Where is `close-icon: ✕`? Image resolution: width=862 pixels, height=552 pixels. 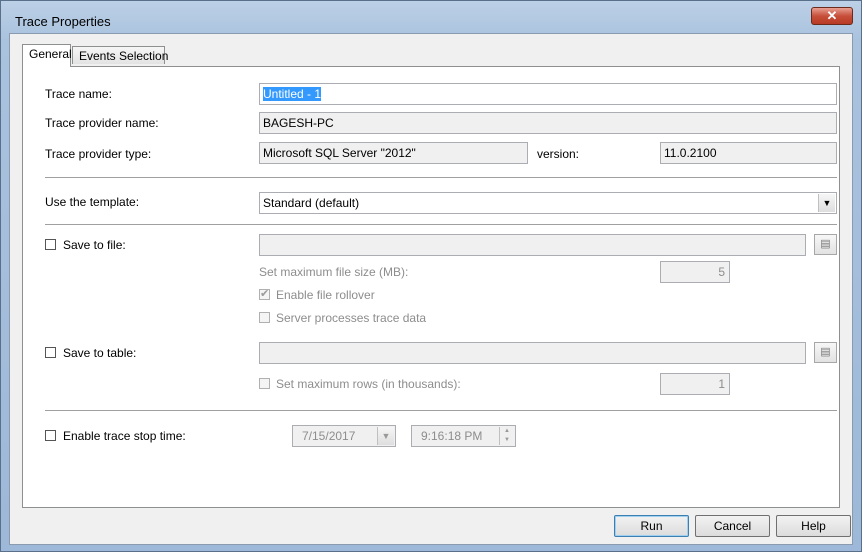
close-icon: ✕ is located at coordinates (832, 15).